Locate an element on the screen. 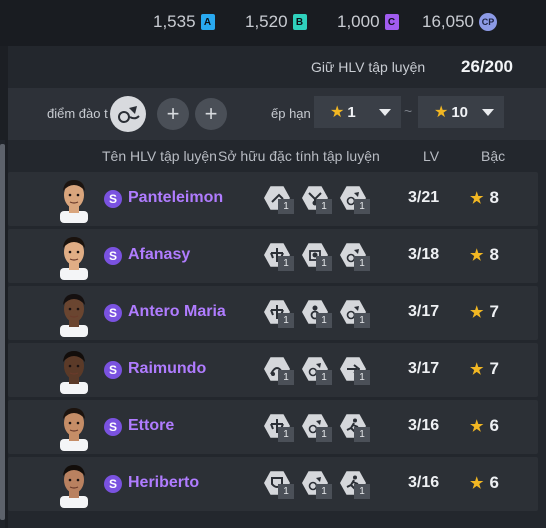 This screenshot has height=528, width=546. trainer-name: Ettore is located at coordinates (151, 425).